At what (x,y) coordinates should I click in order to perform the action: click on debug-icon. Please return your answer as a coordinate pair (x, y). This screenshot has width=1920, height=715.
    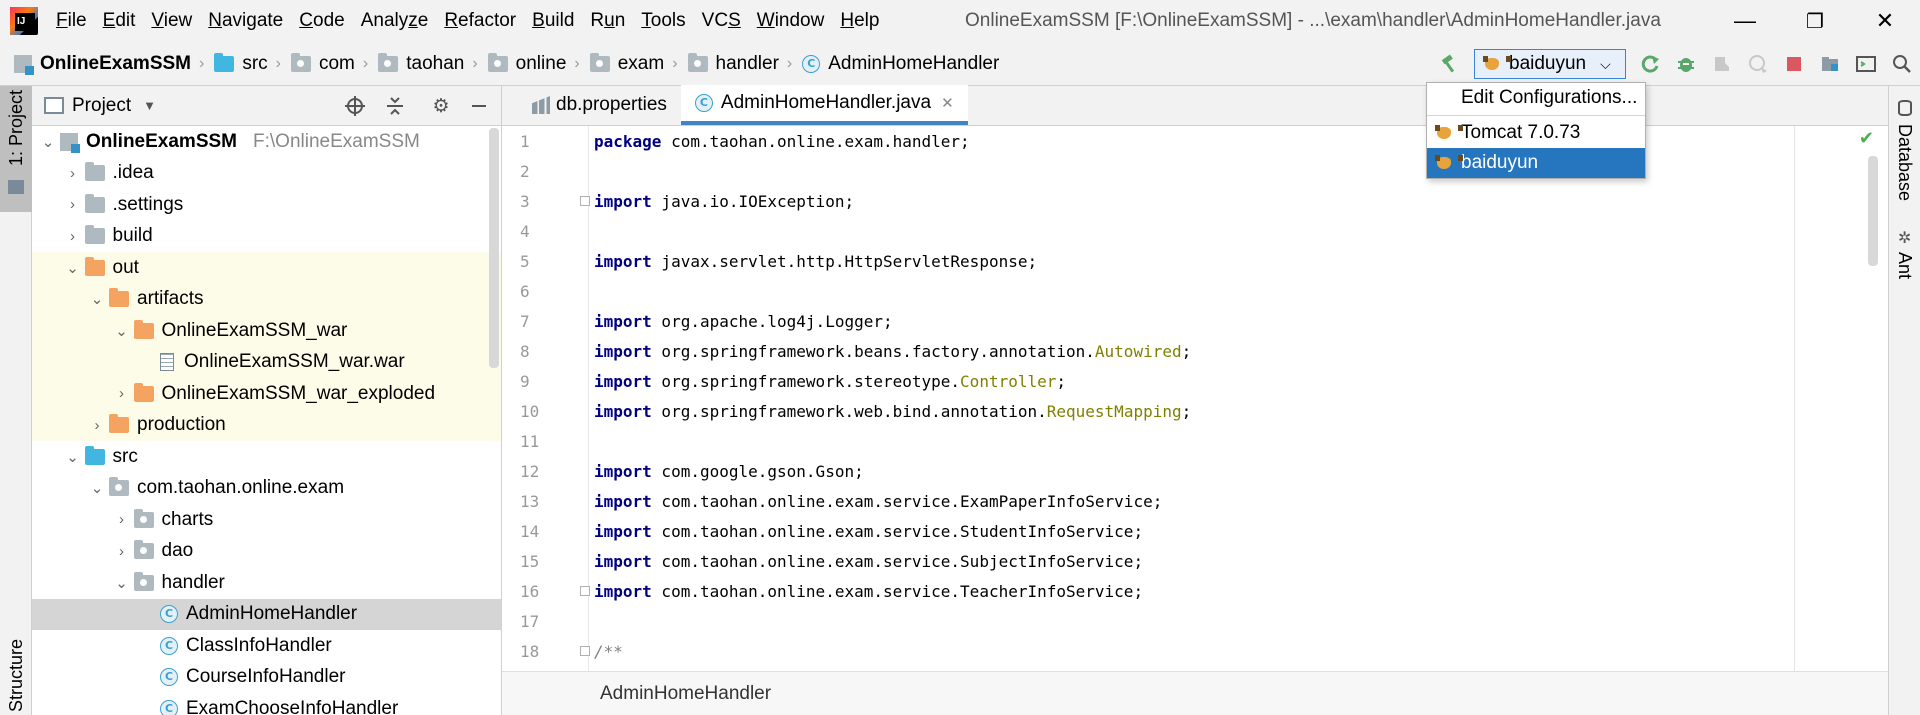
    Looking at the image, I should click on (1686, 64).